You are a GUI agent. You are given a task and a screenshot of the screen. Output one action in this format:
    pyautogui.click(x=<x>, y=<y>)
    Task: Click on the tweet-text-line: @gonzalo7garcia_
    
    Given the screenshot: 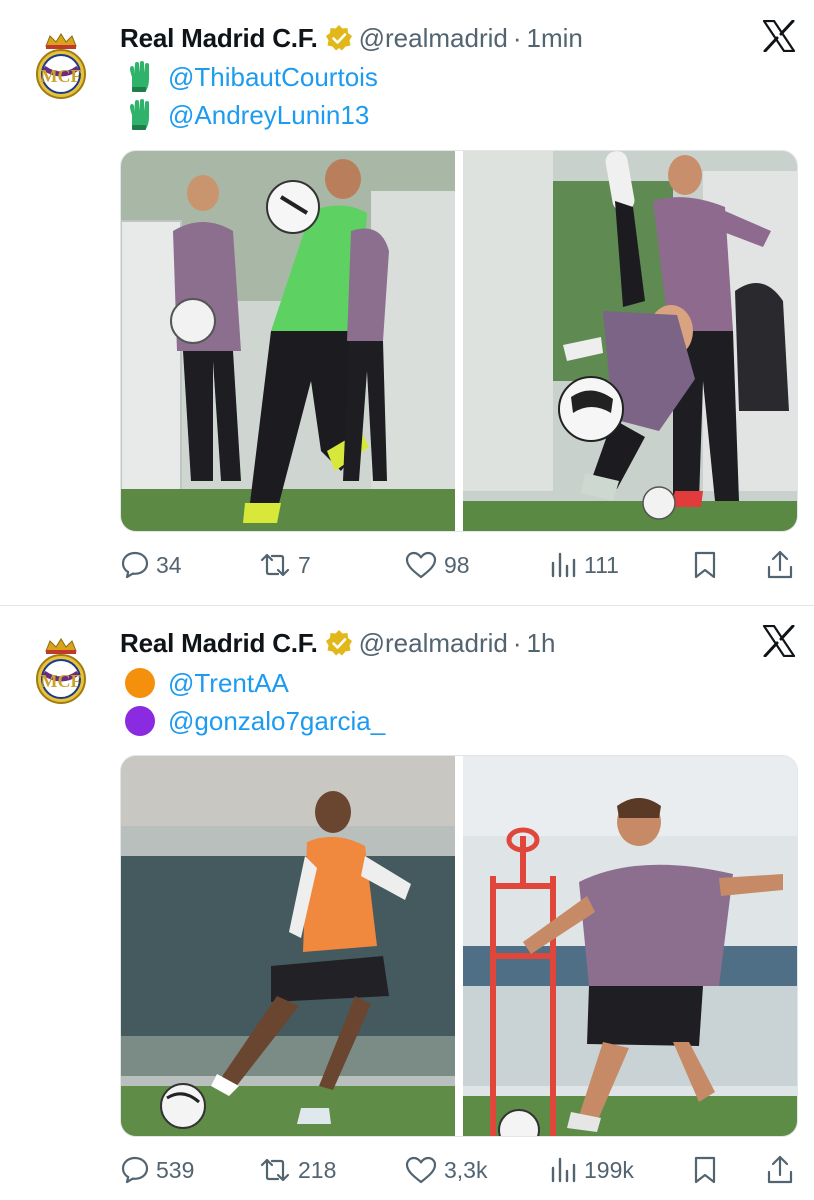 What is the action you would take?
    pyautogui.click(x=254, y=721)
    